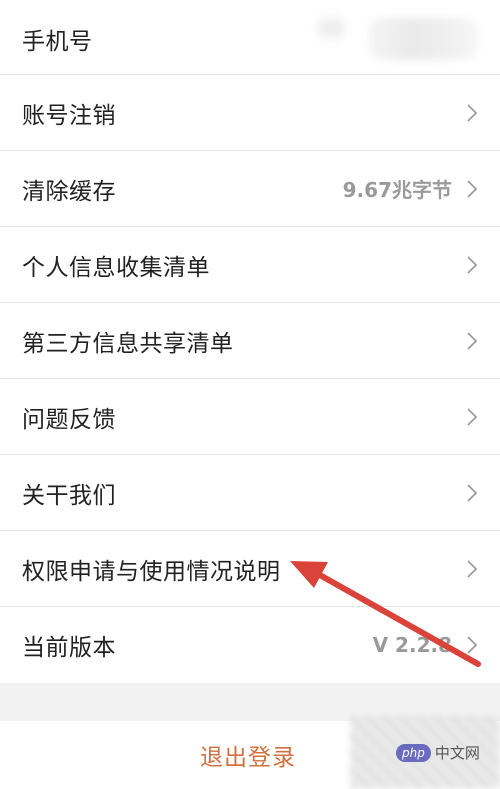  Describe the element at coordinates (248, 758) in the screenshot. I see `logout-label: 退出登录` at that location.